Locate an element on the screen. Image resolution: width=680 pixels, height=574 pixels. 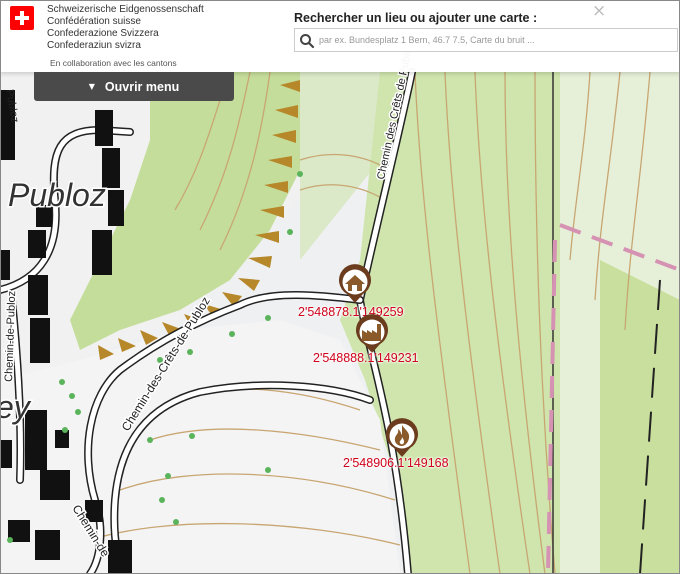
open-menu-label: Ouvrir menu is located at coordinates (142, 86).